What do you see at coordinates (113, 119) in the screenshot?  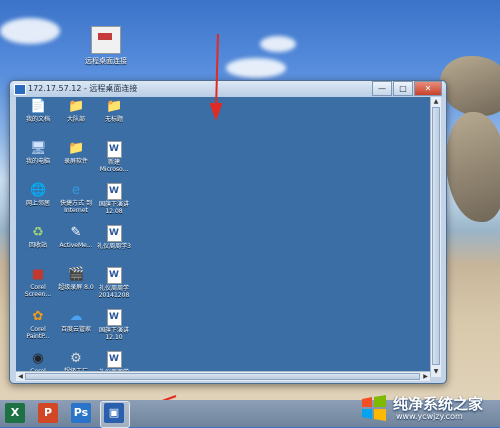 I see `remote-desktop-item-label: 无标题` at bounding box center [113, 119].